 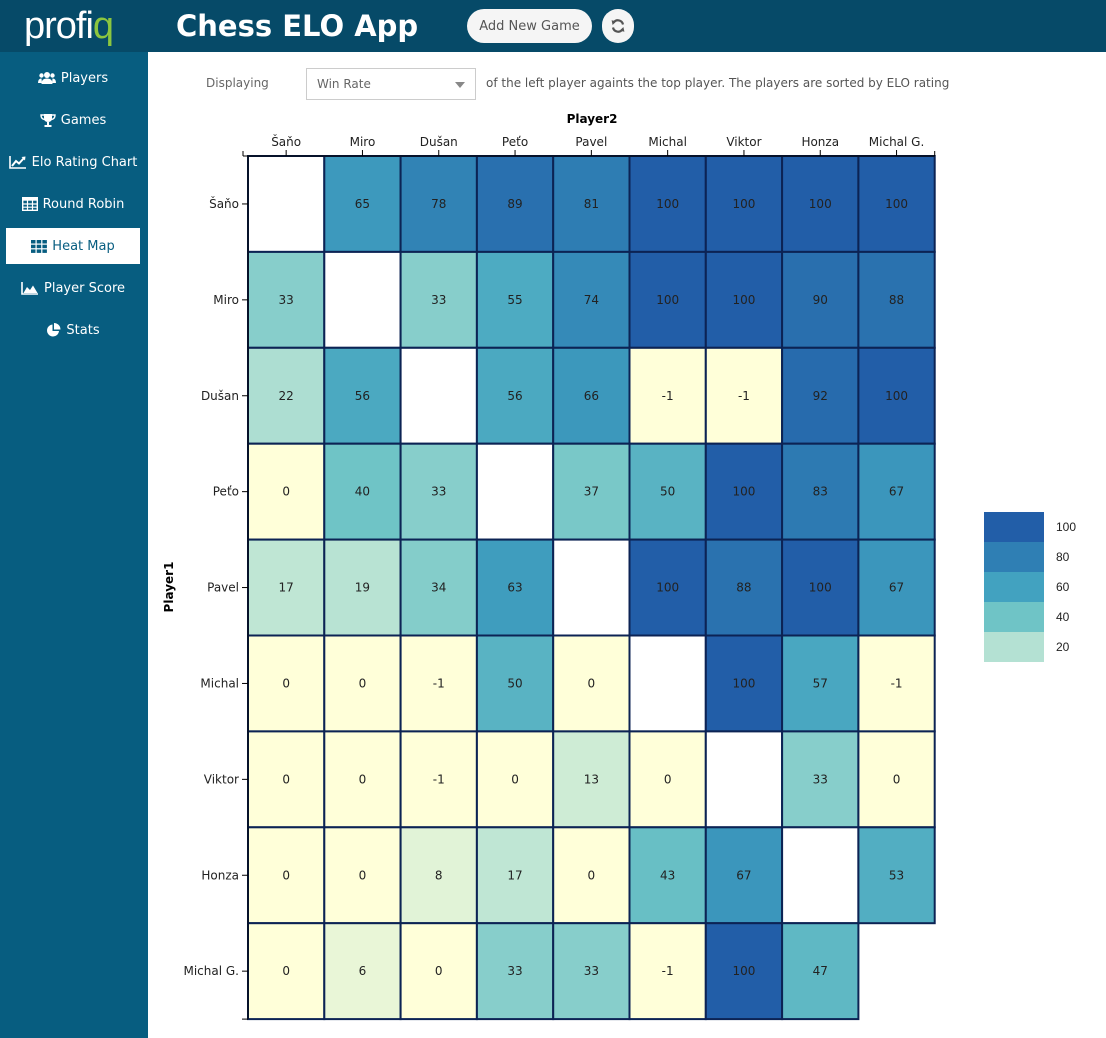 What do you see at coordinates (820, 683) in the screenshot?
I see `cell-value-label: 57` at bounding box center [820, 683].